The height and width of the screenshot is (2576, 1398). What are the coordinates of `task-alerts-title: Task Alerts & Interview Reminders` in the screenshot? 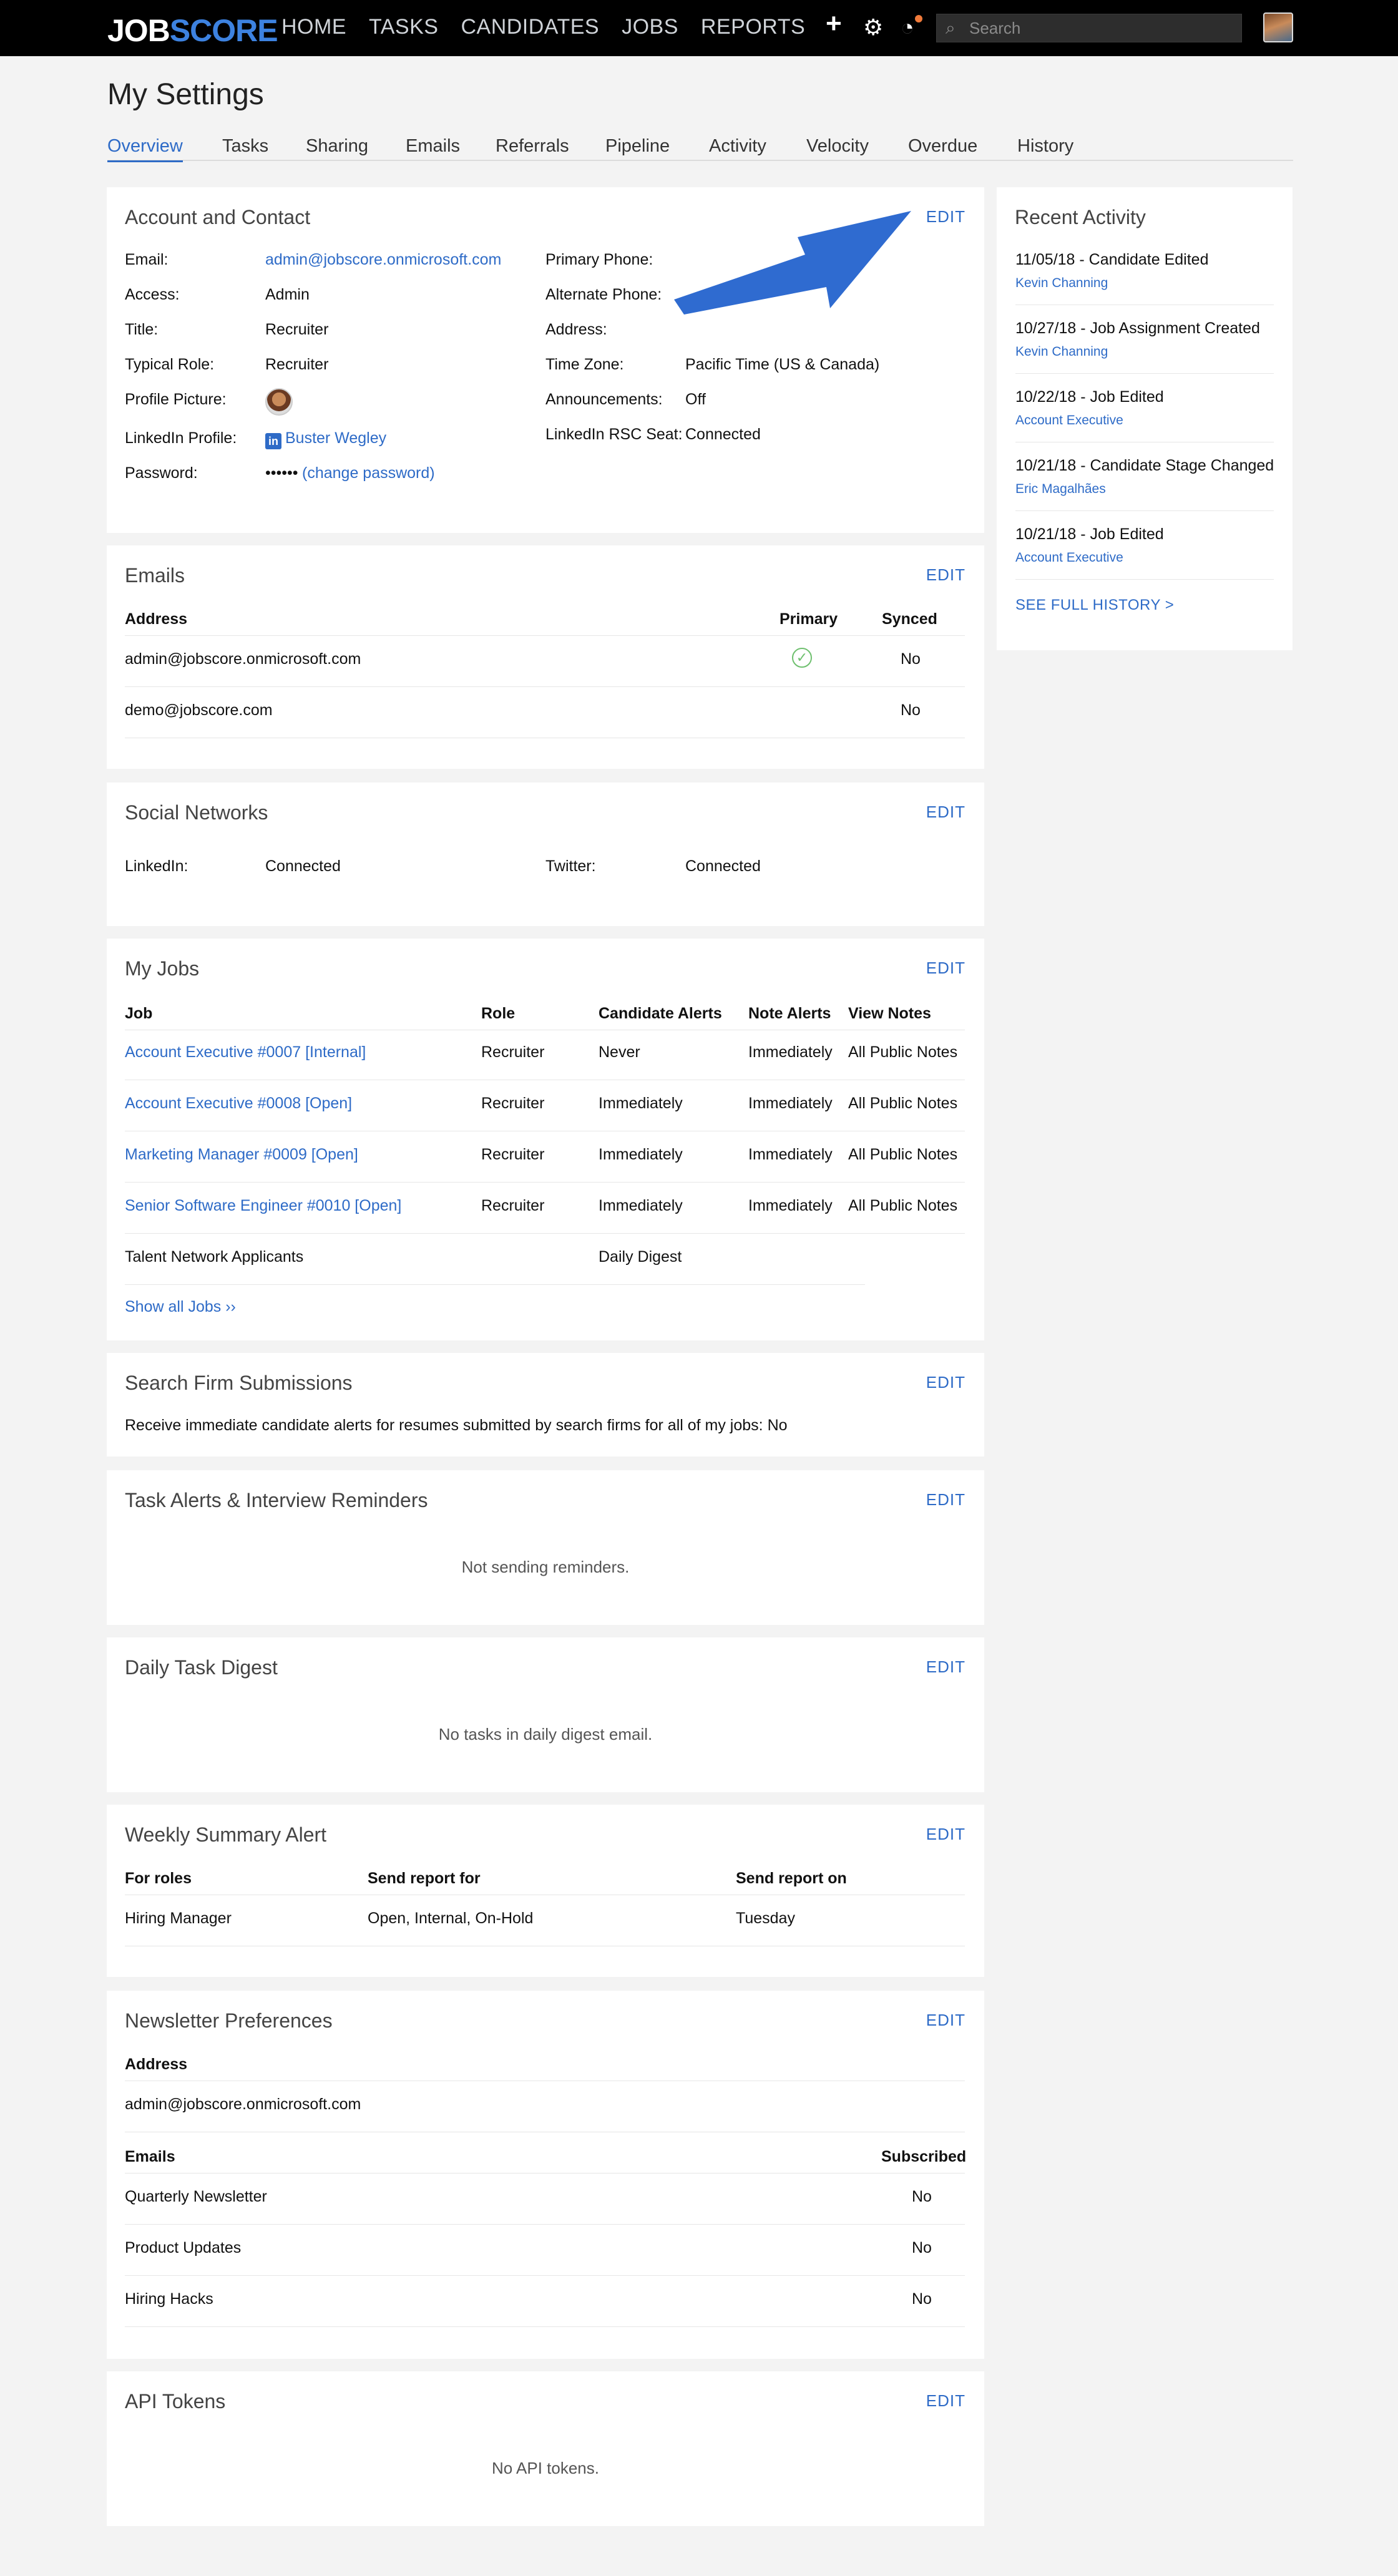 It's located at (276, 1500).